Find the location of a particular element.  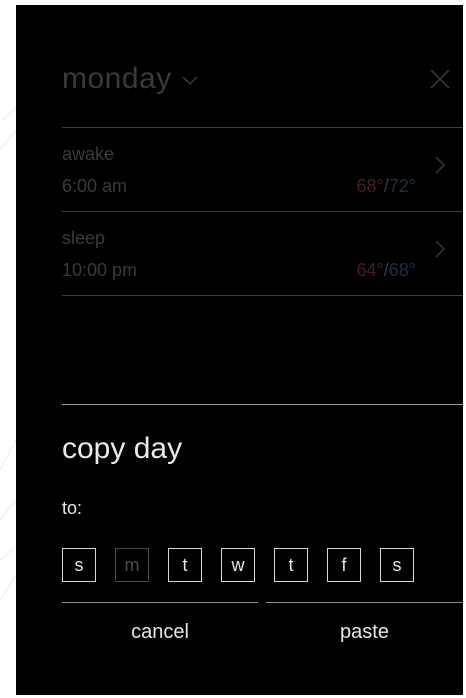

paste-button: paste is located at coordinates (364, 627).